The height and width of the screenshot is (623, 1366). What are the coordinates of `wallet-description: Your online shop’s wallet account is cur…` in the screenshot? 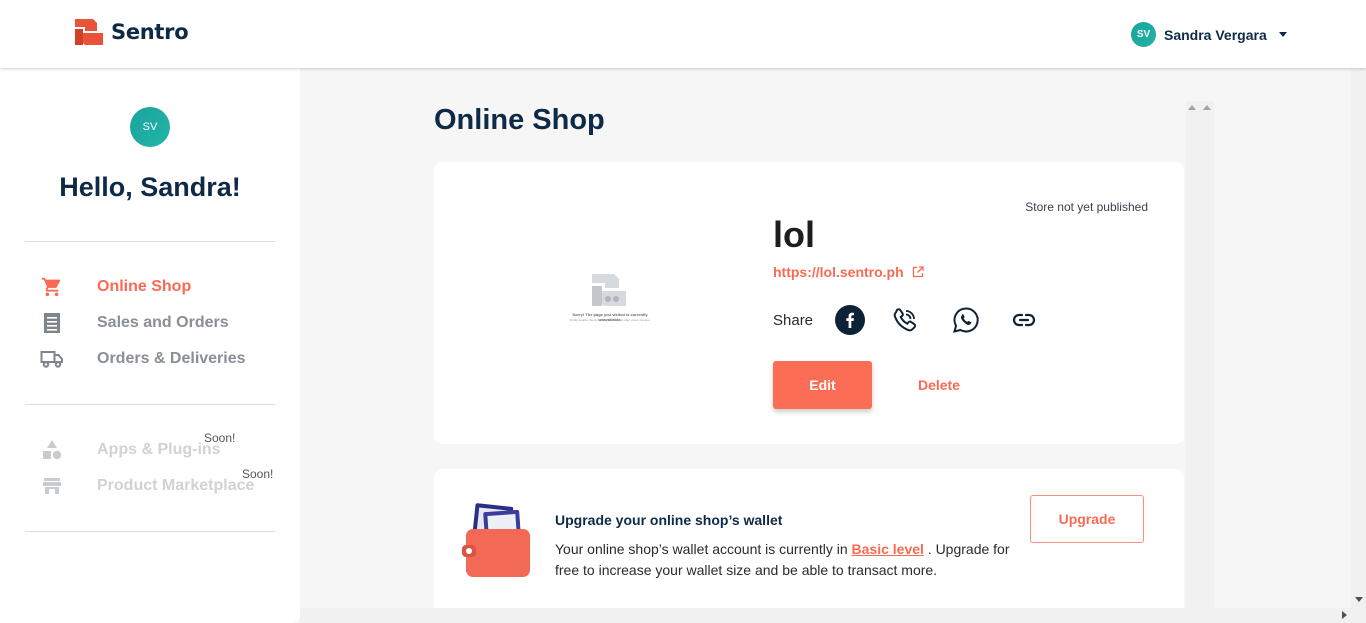 It's located at (785, 560).